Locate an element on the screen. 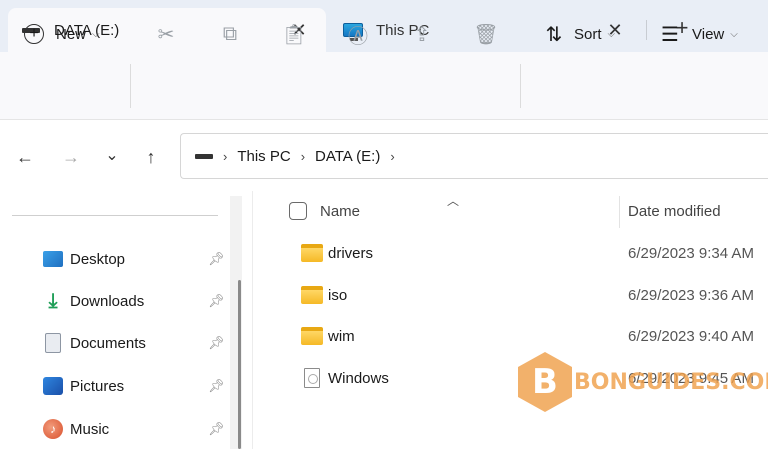 This screenshot has width=768, height=449. sidebar-scroll-thumb is located at coordinates (239, 364).